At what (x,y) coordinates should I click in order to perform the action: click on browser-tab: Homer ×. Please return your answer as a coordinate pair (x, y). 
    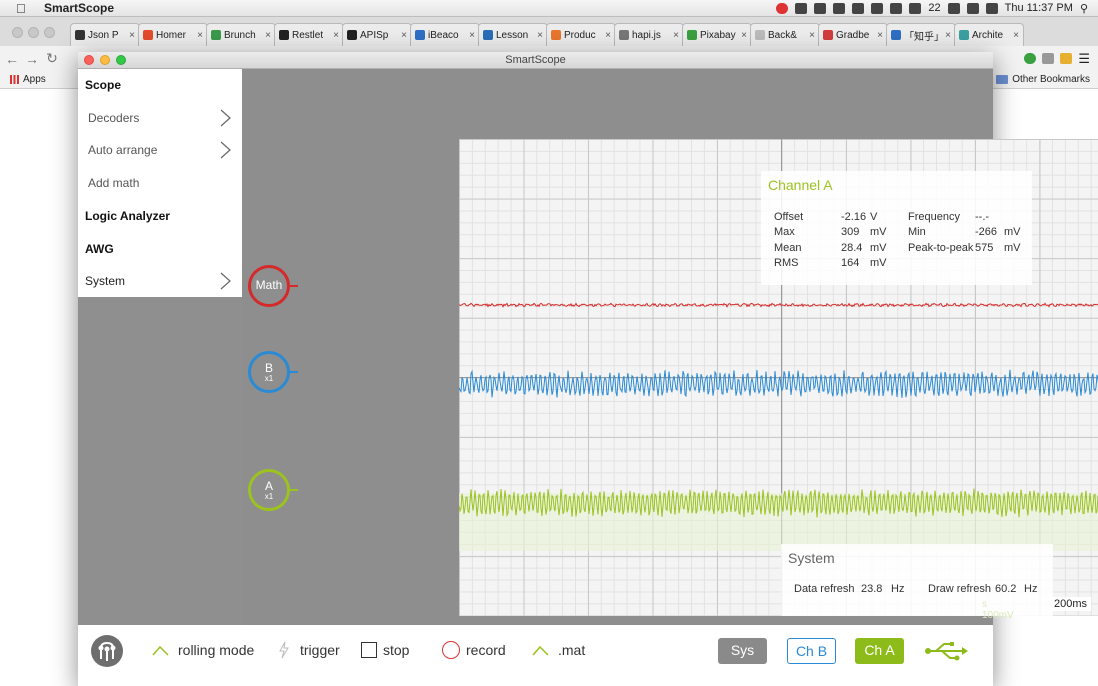
    Looking at the image, I should click on (173, 34).